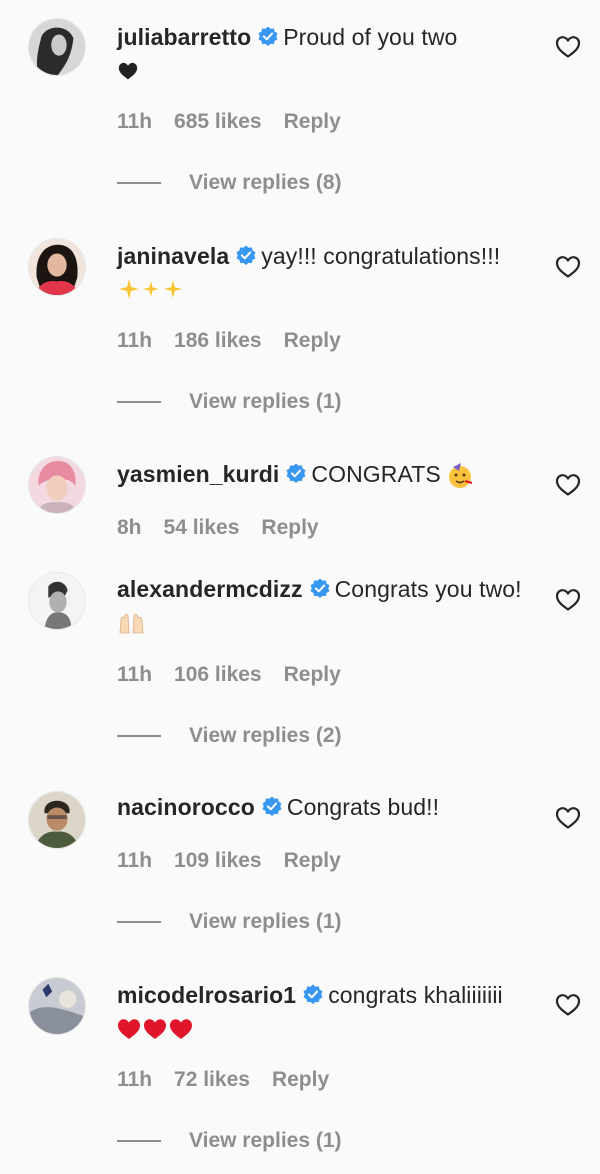 The width and height of the screenshot is (600, 1174). What do you see at coordinates (265, 735) in the screenshot?
I see `view-replies-label: View replies (2)` at bounding box center [265, 735].